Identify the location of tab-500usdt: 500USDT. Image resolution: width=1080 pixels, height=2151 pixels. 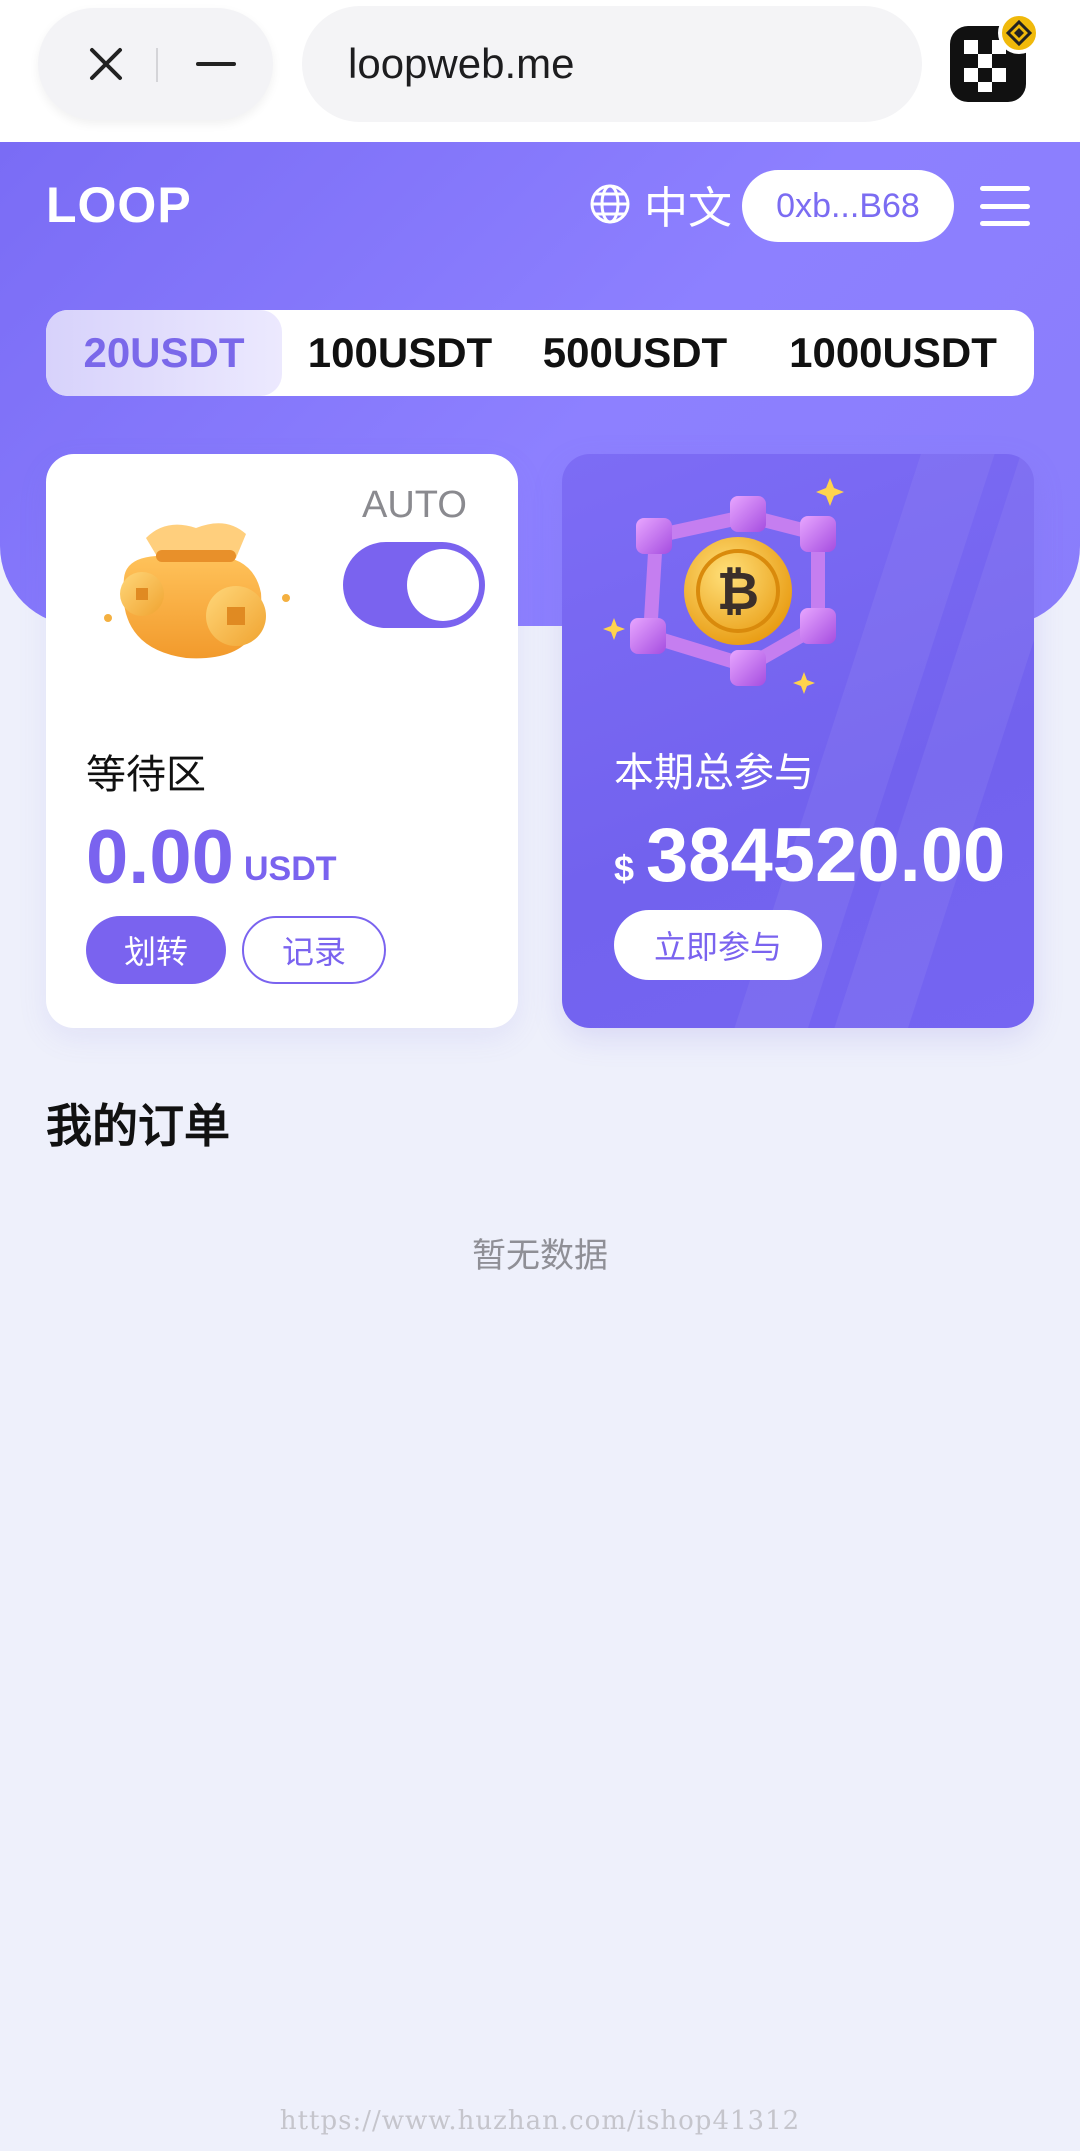
(635, 353).